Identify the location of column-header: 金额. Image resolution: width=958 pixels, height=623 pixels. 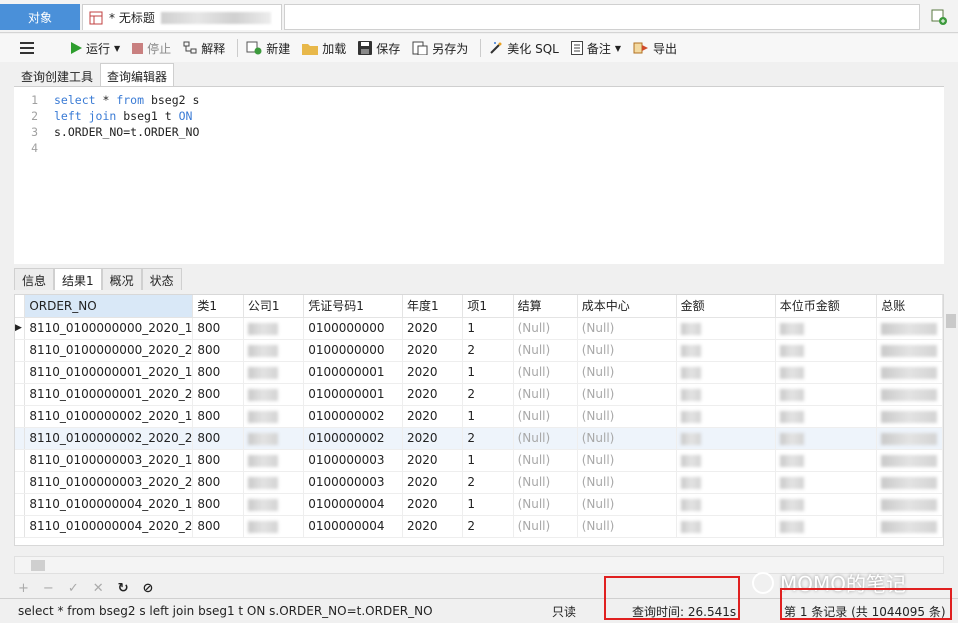
(726, 306).